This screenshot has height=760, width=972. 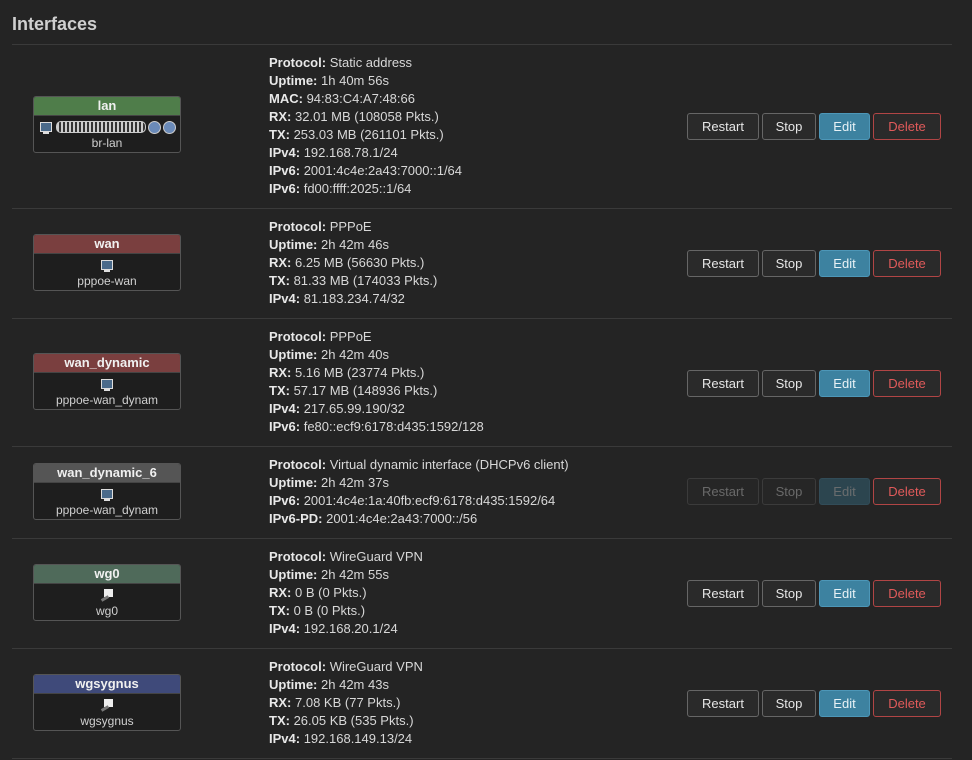 I want to click on interface-badge: wgsygnus wgsygnus, so click(x=107, y=702).